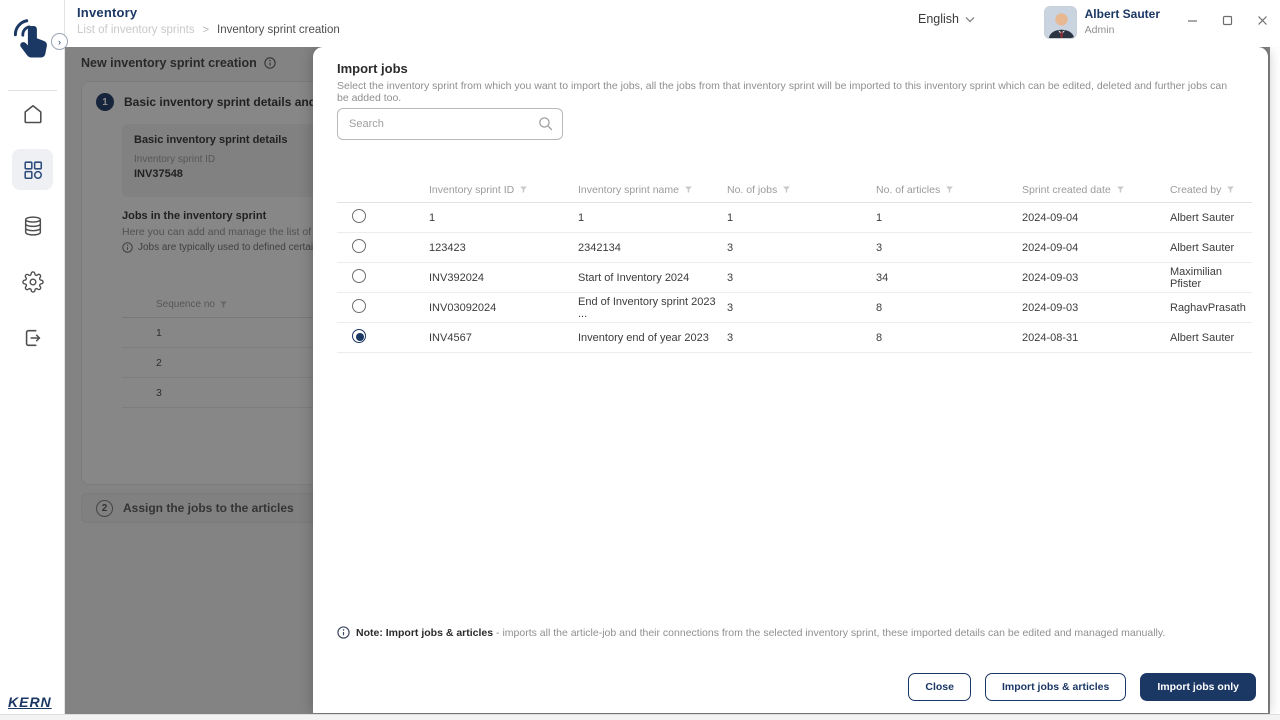 This screenshot has height=720, width=1280. What do you see at coordinates (1099, 30) in the screenshot?
I see `user-role: Admin` at bounding box center [1099, 30].